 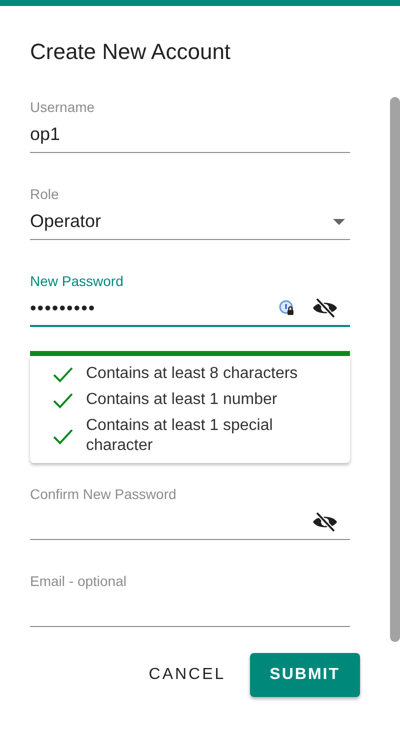 I want to click on requirement-text: Contains at least 8 characters, so click(x=192, y=374).